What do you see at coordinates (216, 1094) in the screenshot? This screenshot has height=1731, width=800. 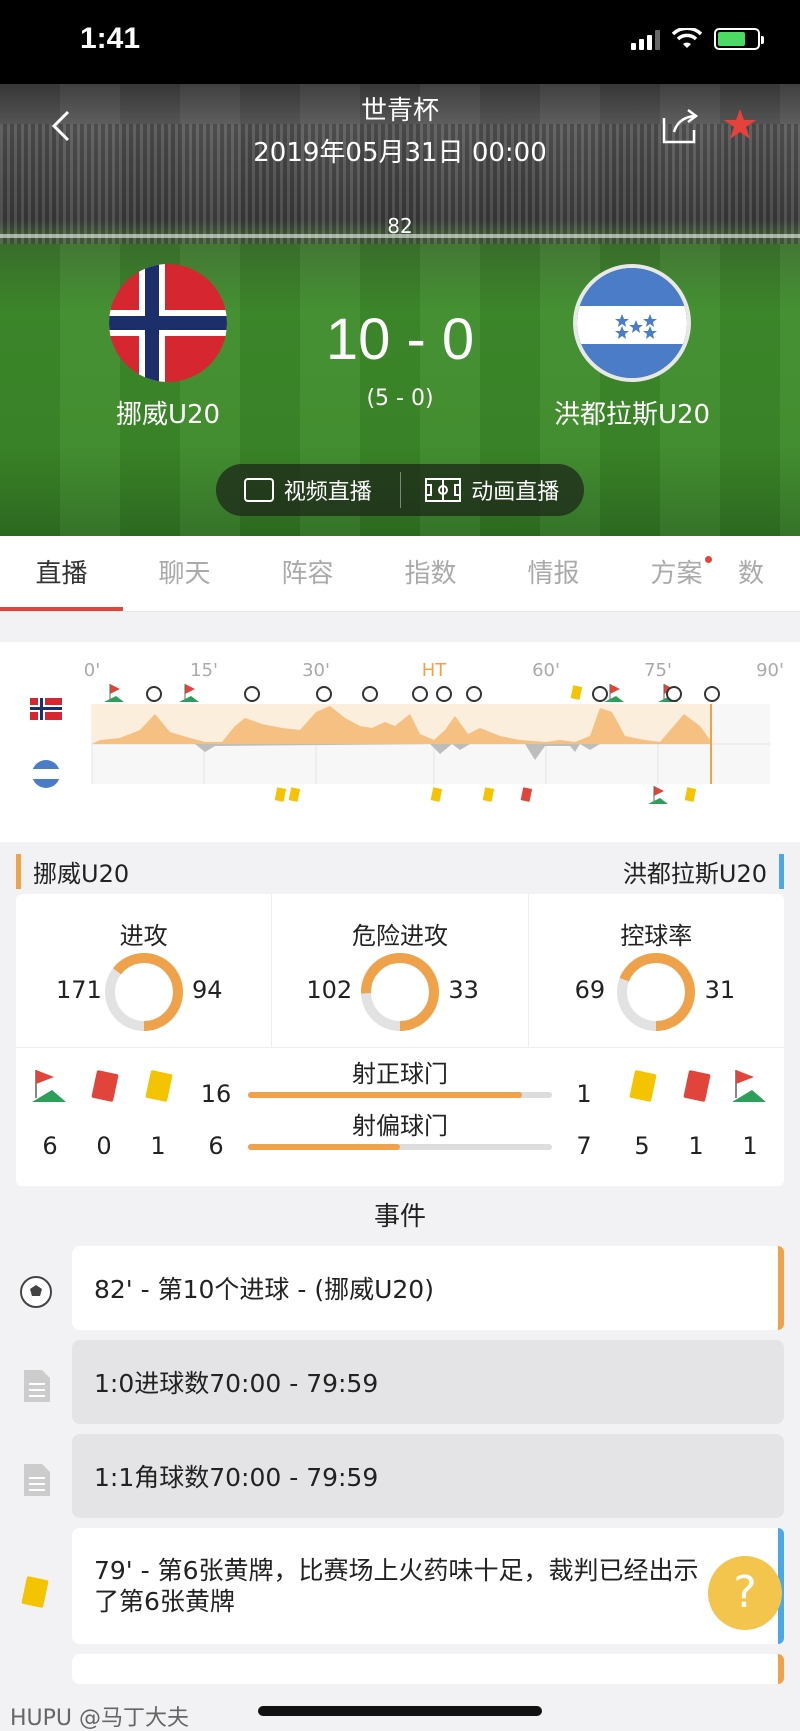 I see `shots-on-home: 16` at bounding box center [216, 1094].